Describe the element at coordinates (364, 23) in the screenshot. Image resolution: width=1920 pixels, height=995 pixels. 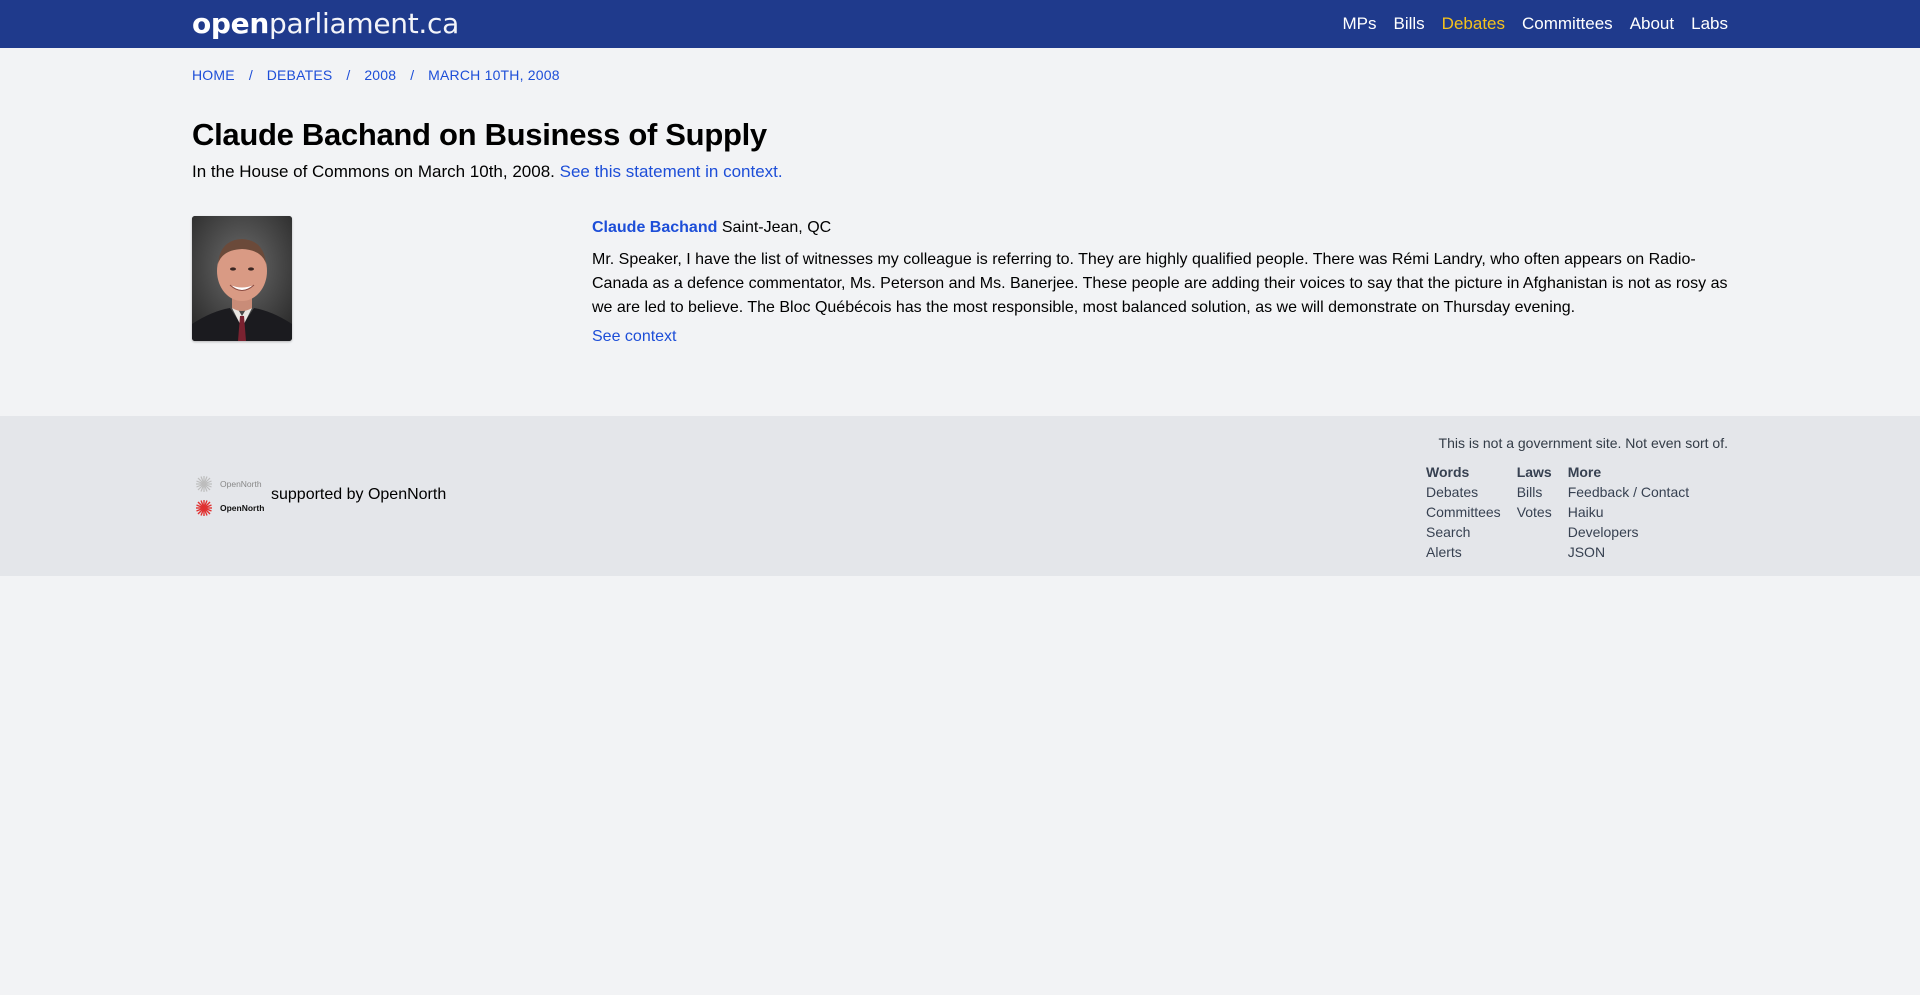
I see `logo-light-text: parliament.ca` at that location.